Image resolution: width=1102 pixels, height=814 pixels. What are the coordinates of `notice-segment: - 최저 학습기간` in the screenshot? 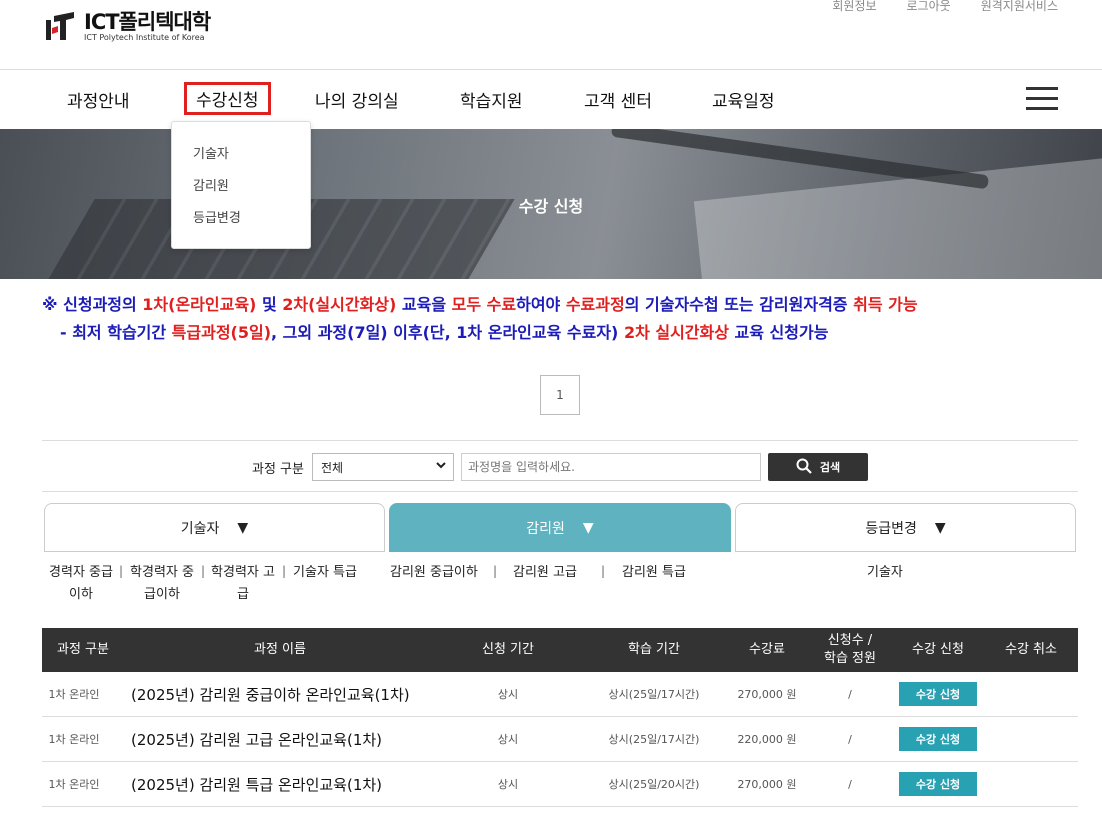 It's located at (116, 332).